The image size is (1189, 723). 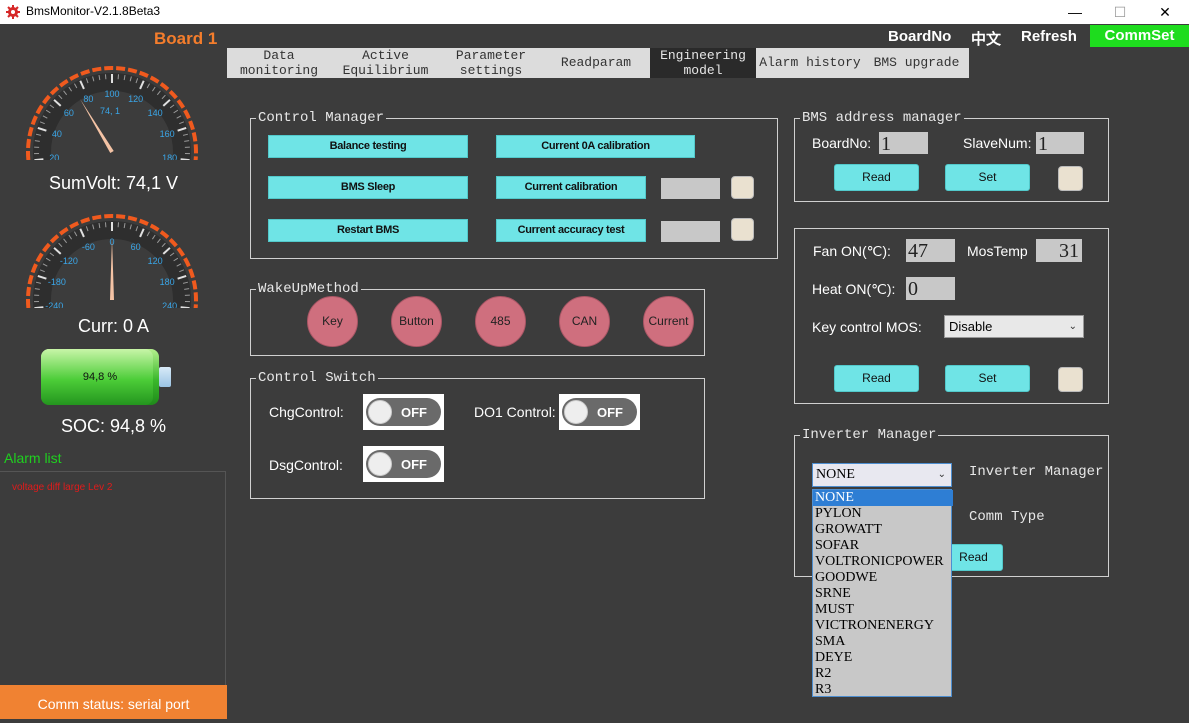 I want to click on gauge-tick-label: 100, so click(x=111, y=94).